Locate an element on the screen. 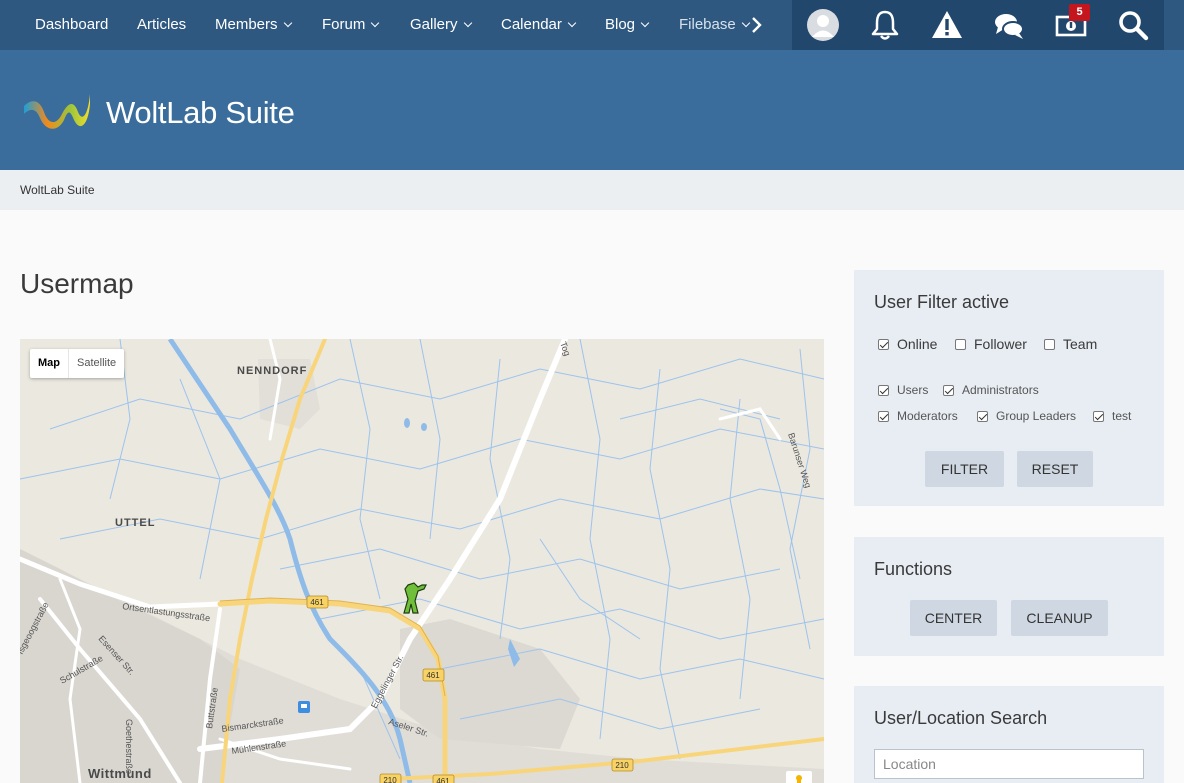  checkbox-online: Online is located at coordinates (907, 344).